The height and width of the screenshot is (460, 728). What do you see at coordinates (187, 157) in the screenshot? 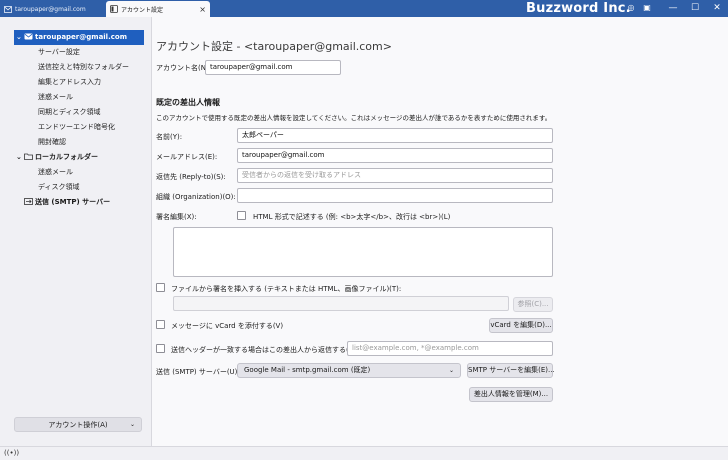
I see `email-label: メールアドレス(E):` at bounding box center [187, 157].